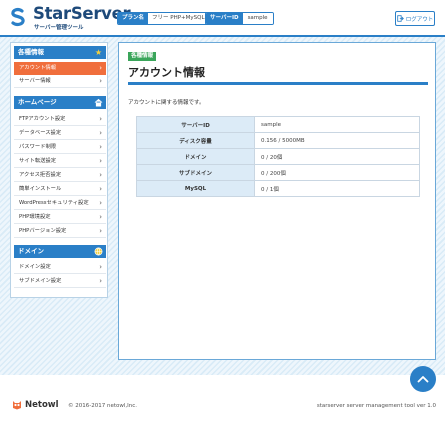 This screenshot has height=433, width=445. Describe the element at coordinates (257, 18) in the screenshot. I see `server-id-value: sample` at that location.